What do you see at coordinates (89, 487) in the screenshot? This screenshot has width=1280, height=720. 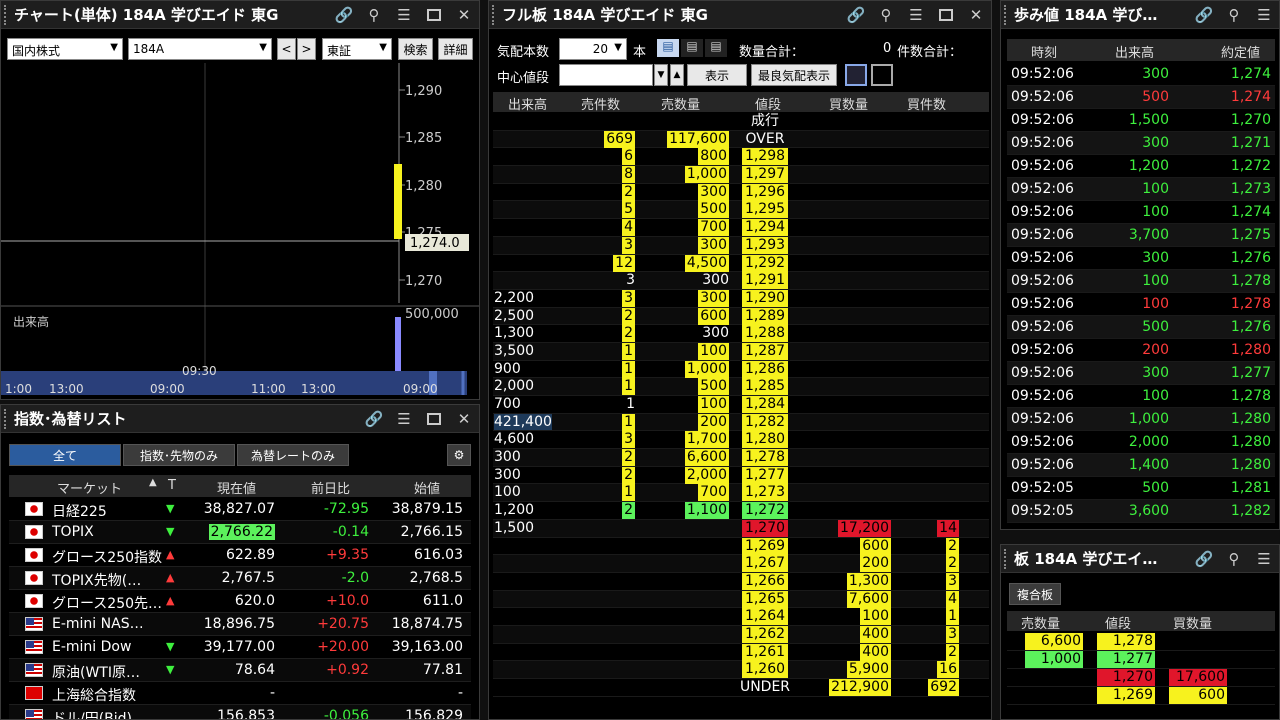 I see `header-market: マーケット` at bounding box center [89, 487].